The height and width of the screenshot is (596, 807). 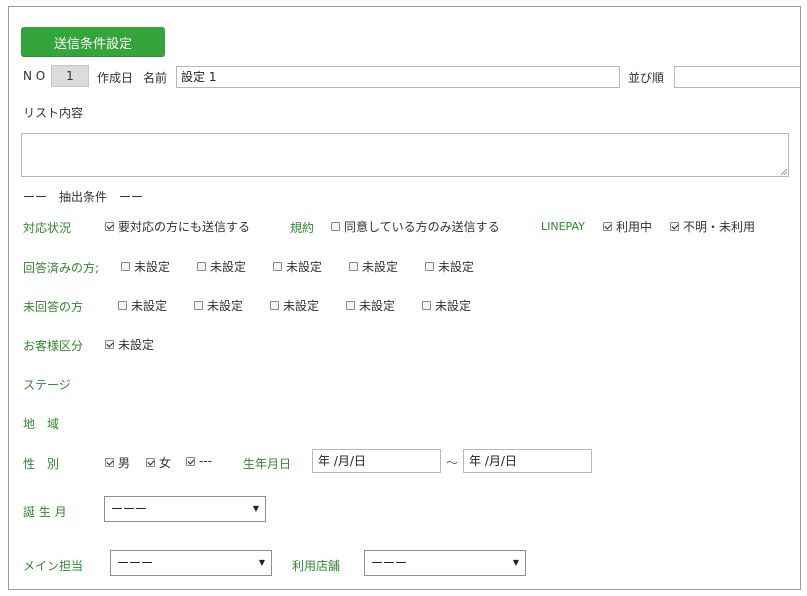 What do you see at coordinates (527, 461) in the screenshot?
I see `birthdate-to-input: 年 /月/日` at bounding box center [527, 461].